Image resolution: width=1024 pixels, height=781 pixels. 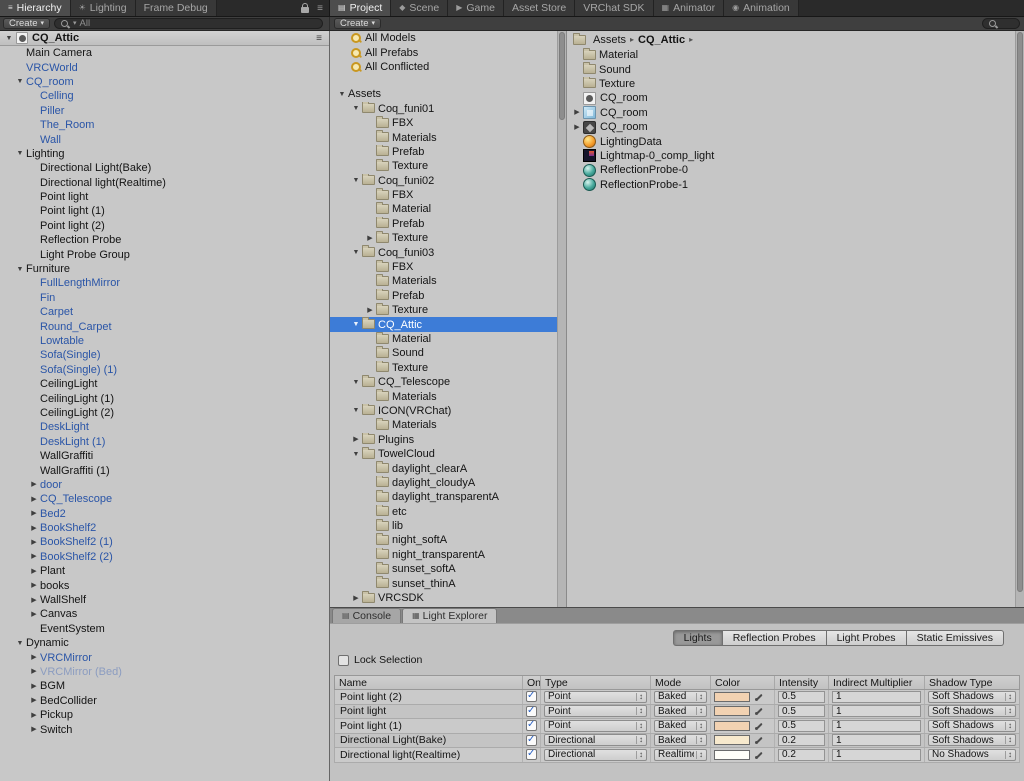 What do you see at coordinates (448, 511) in the screenshot?
I see `project-folder-item: etc` at bounding box center [448, 511].